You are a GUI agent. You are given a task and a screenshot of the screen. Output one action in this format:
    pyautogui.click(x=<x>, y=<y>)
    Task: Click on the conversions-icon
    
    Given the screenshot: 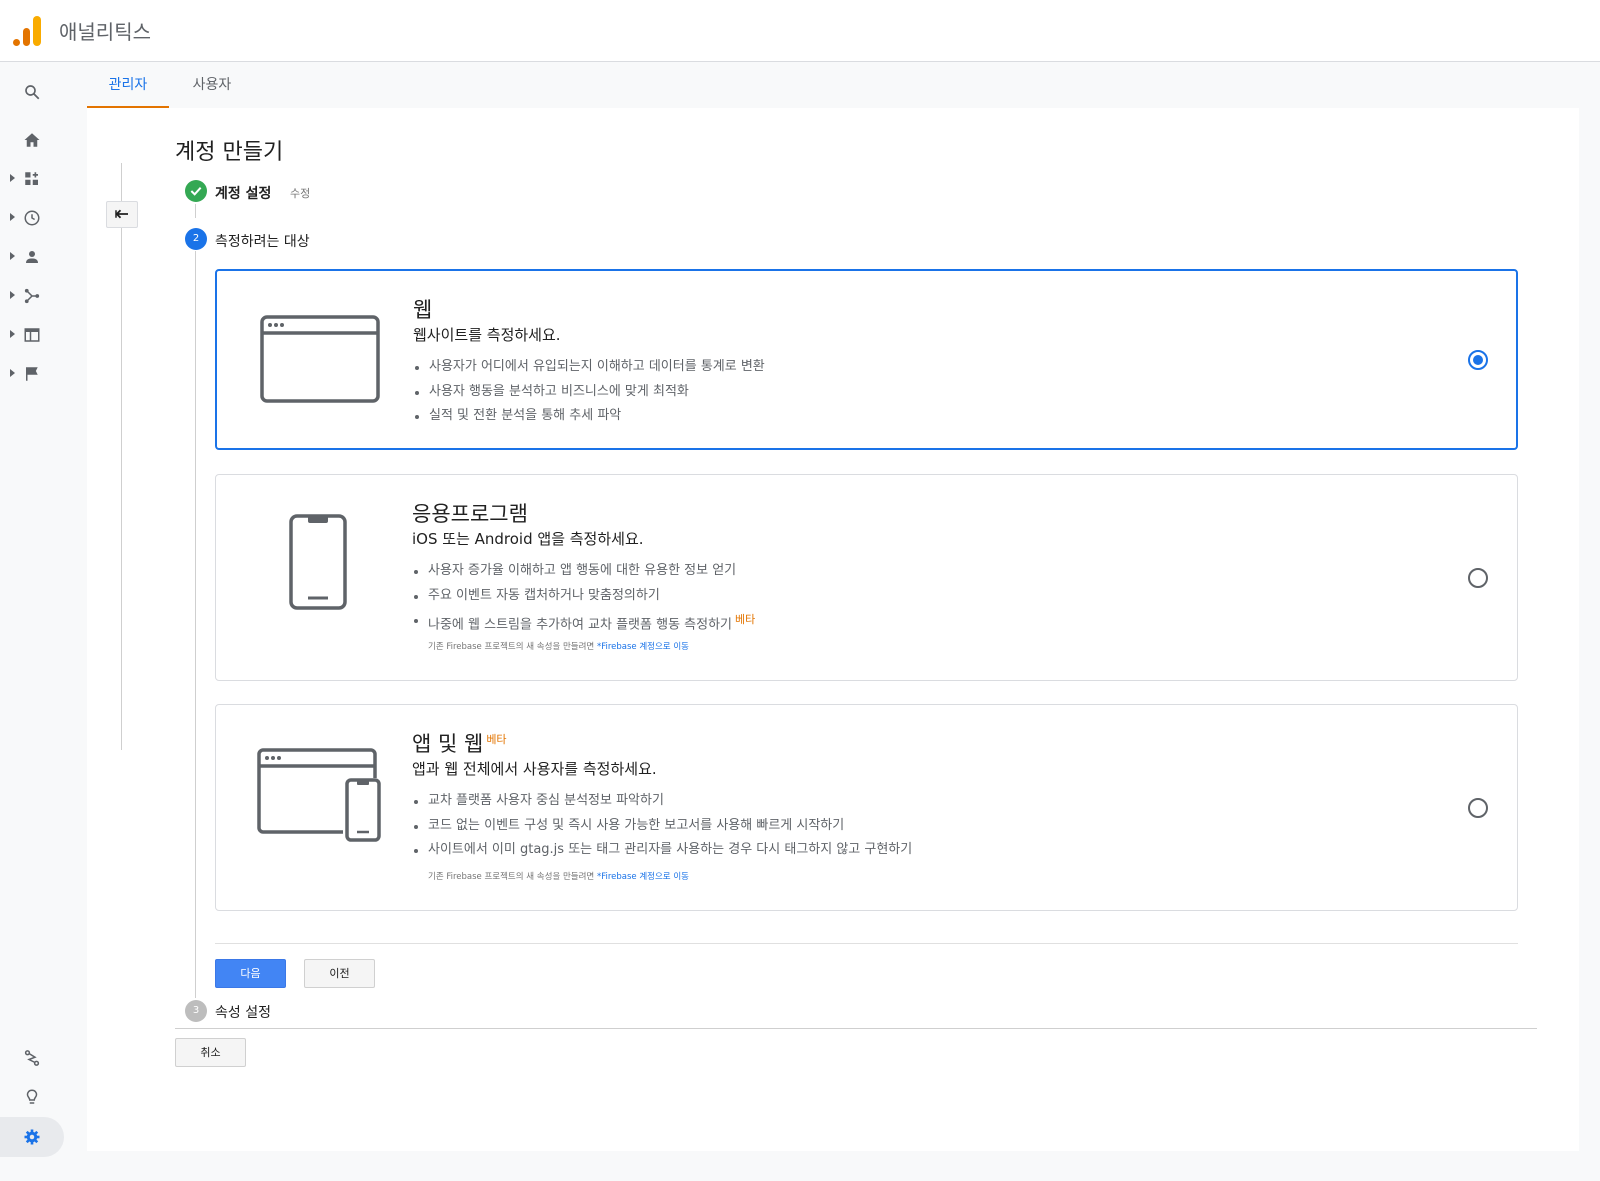 What is the action you would take?
    pyautogui.click(x=32, y=374)
    